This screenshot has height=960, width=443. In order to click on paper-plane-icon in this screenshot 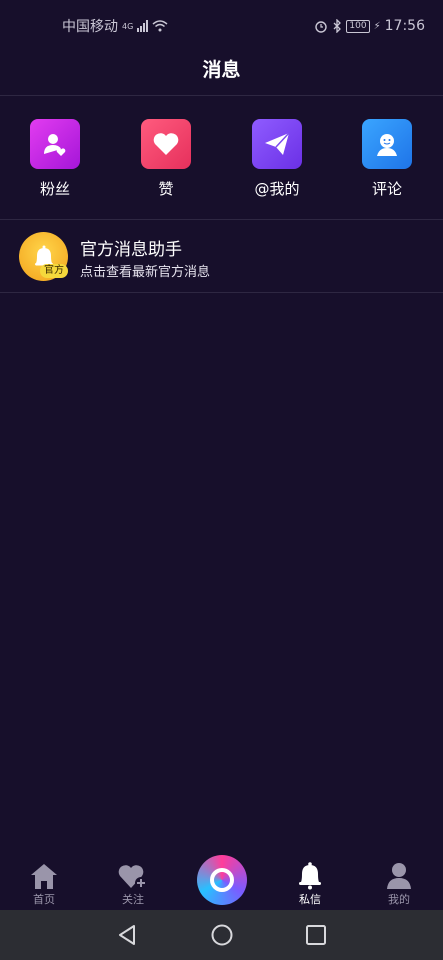, I will do `click(277, 144)`.